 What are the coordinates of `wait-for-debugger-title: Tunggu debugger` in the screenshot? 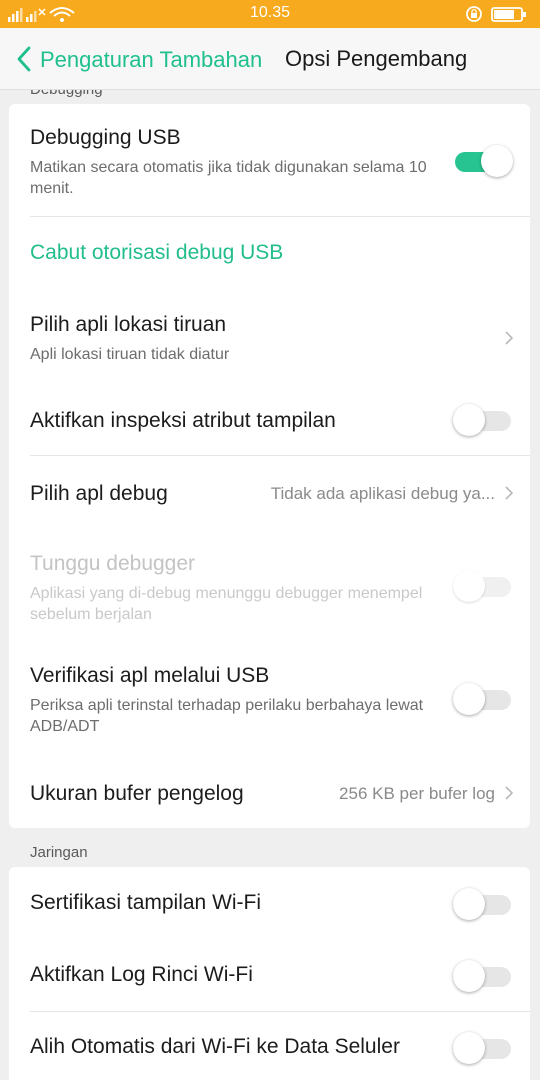 It's located at (113, 563).